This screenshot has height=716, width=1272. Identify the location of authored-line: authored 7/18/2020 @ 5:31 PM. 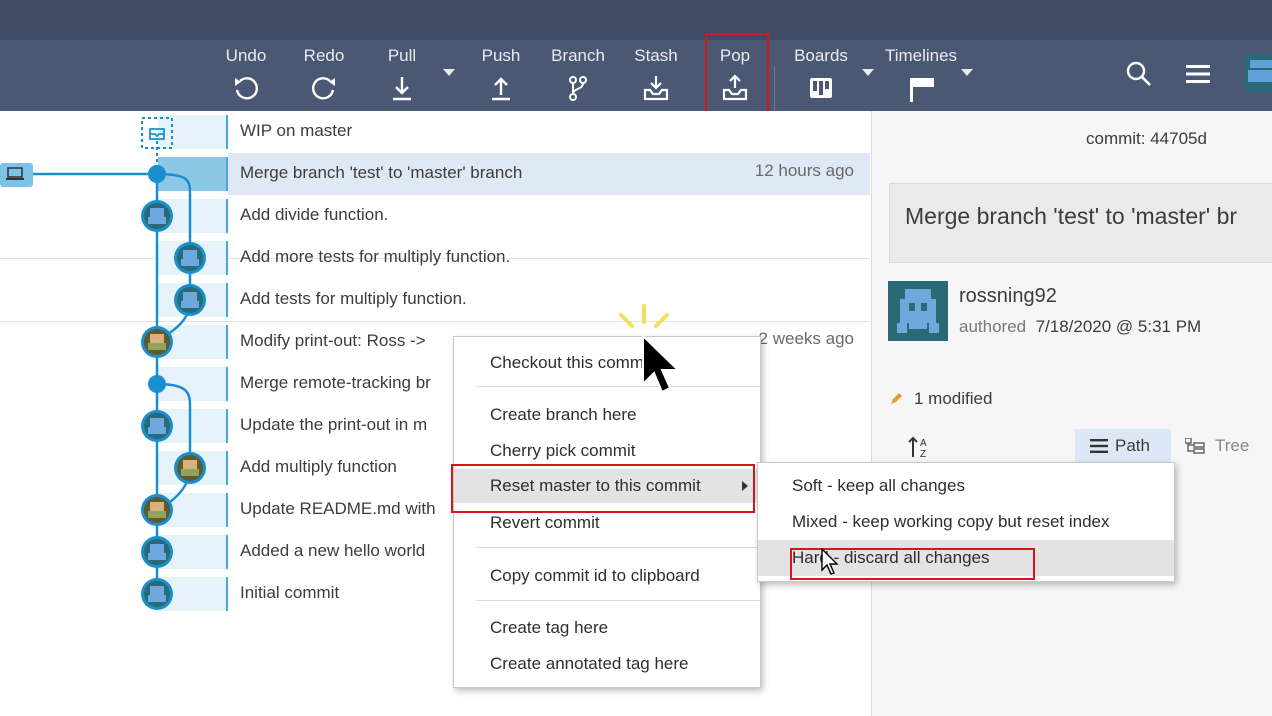
(1080, 327).